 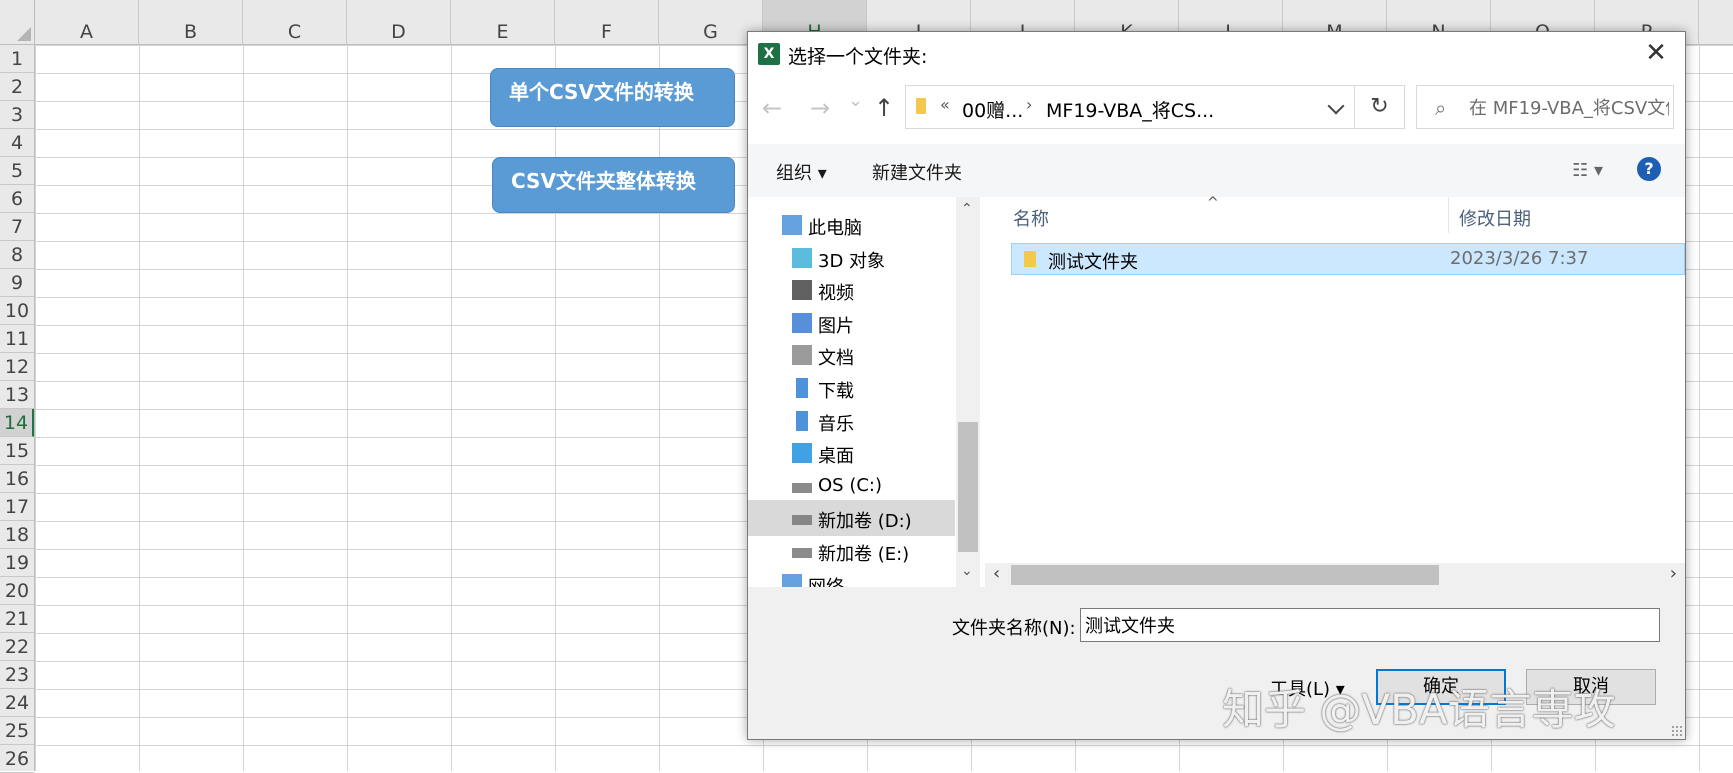 I want to click on nav-tree-item: OS (C:), so click(x=851, y=486).